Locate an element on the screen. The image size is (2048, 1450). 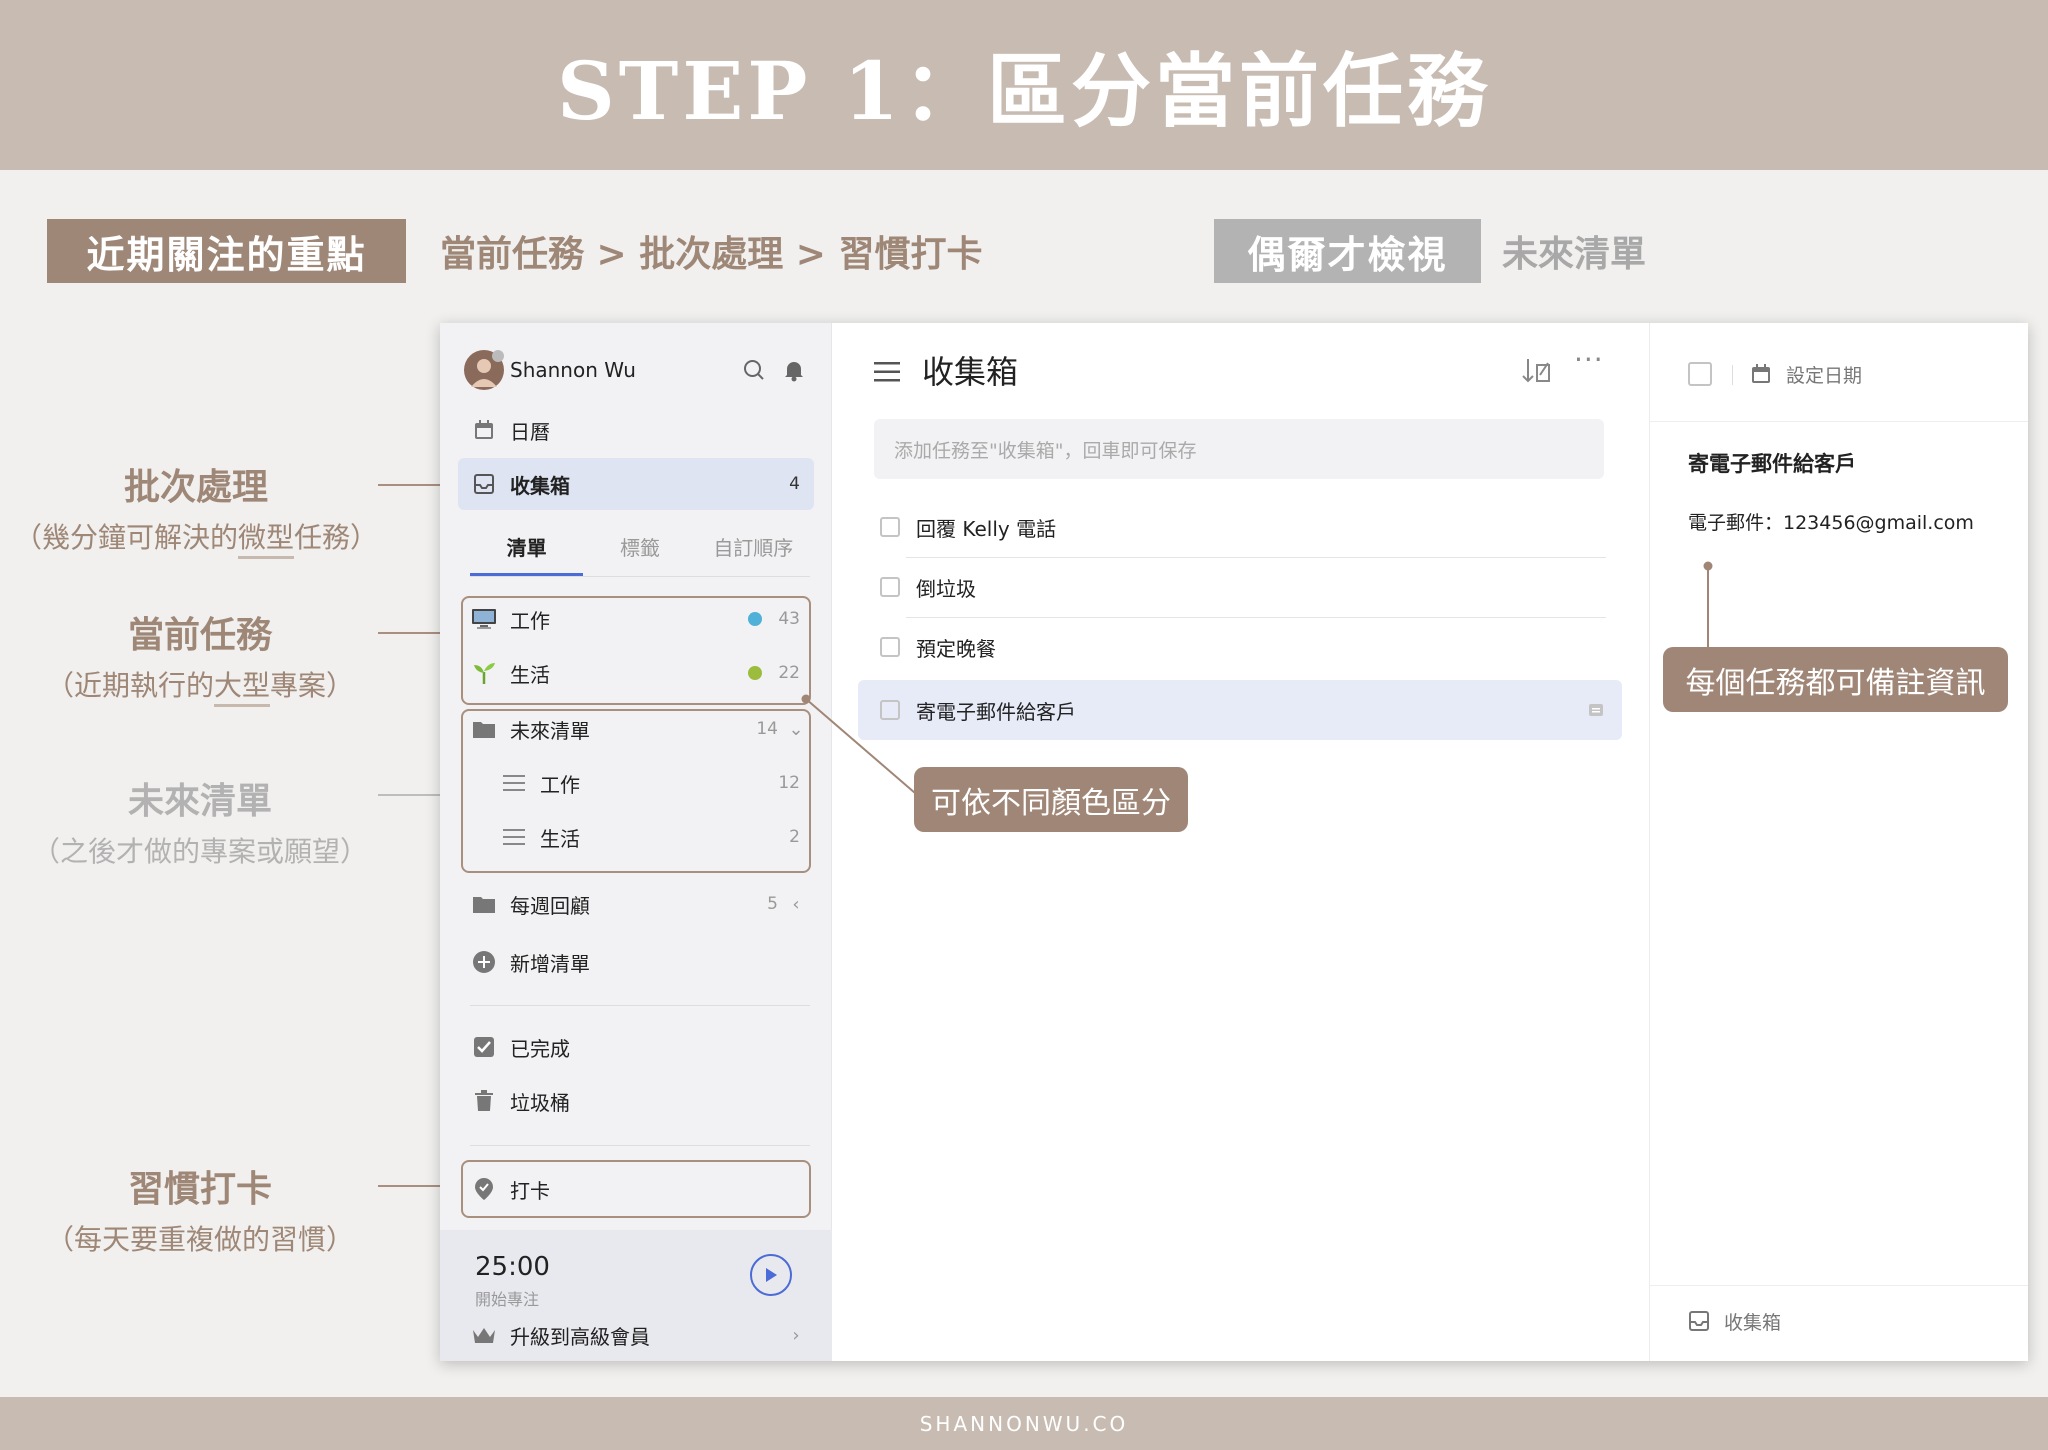
sidebar-folder-weekly: 每週回顧 5 ‹ is located at coordinates (636, 904).